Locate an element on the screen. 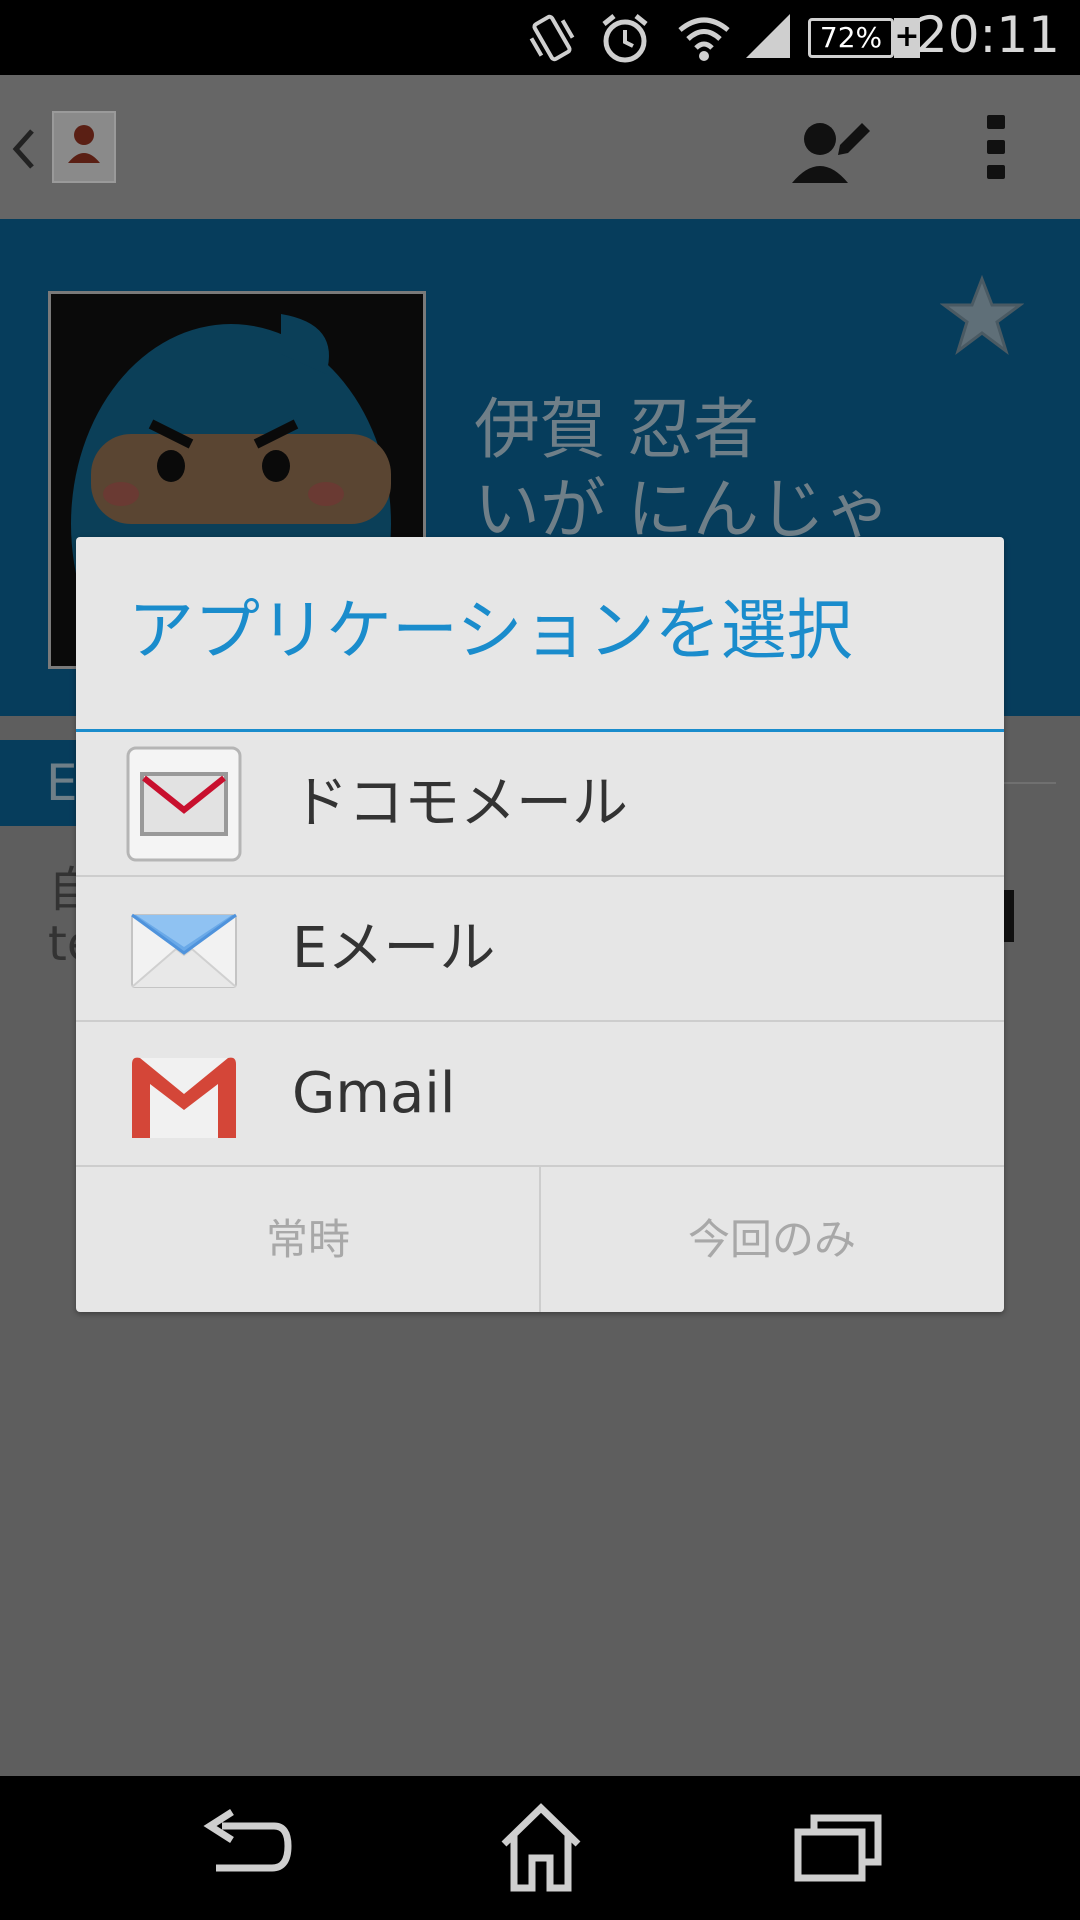 The image size is (1080, 1920). email-icon is located at coordinates (184, 949).